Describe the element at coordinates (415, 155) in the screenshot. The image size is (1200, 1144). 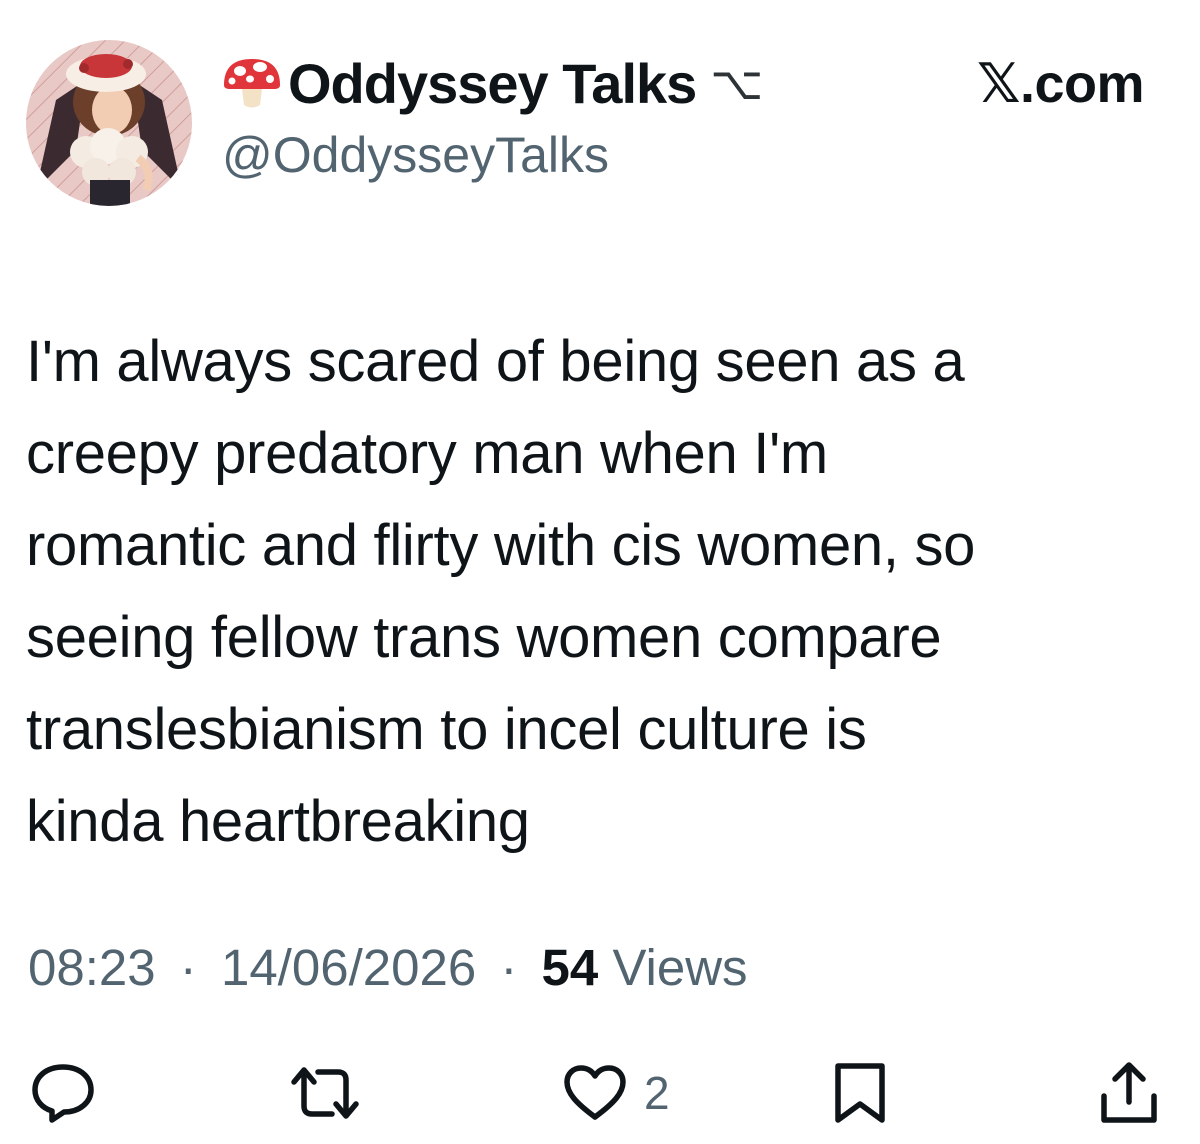
I see `user-handle: @OddysseyTalks` at that location.